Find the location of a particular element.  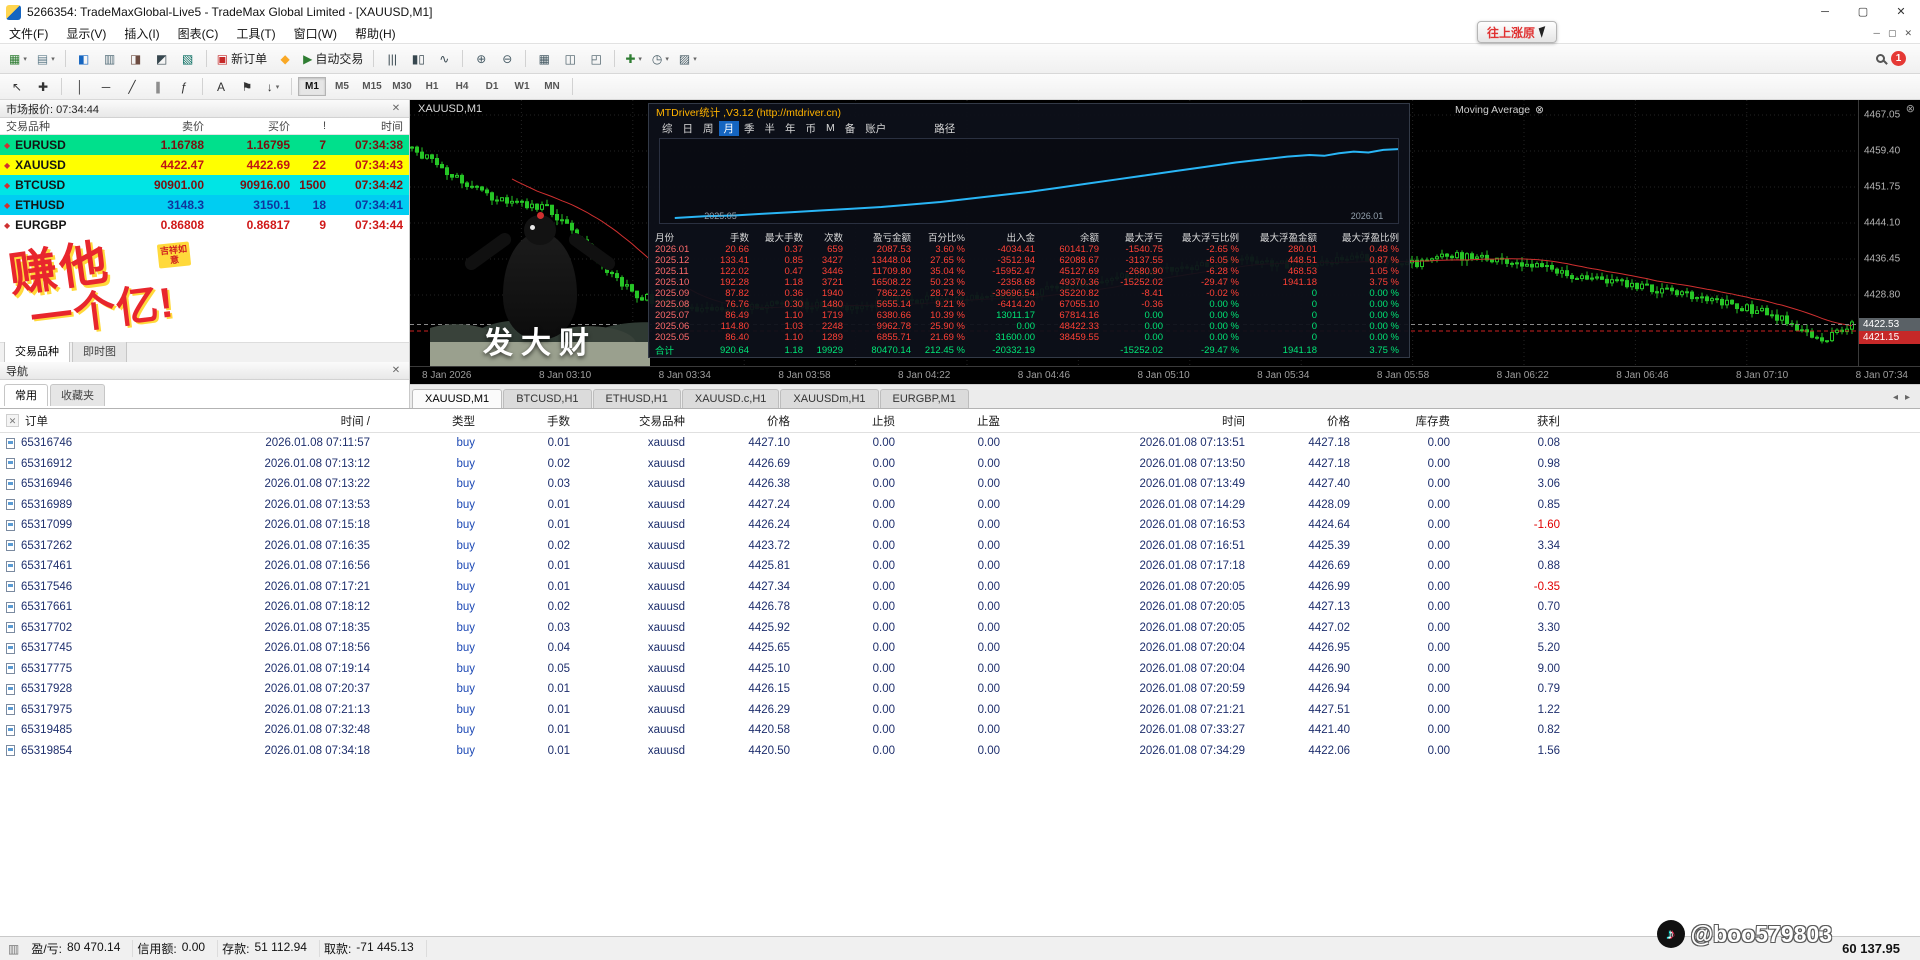

mtdriver-tab-月: 月 is located at coordinates (728, 128).